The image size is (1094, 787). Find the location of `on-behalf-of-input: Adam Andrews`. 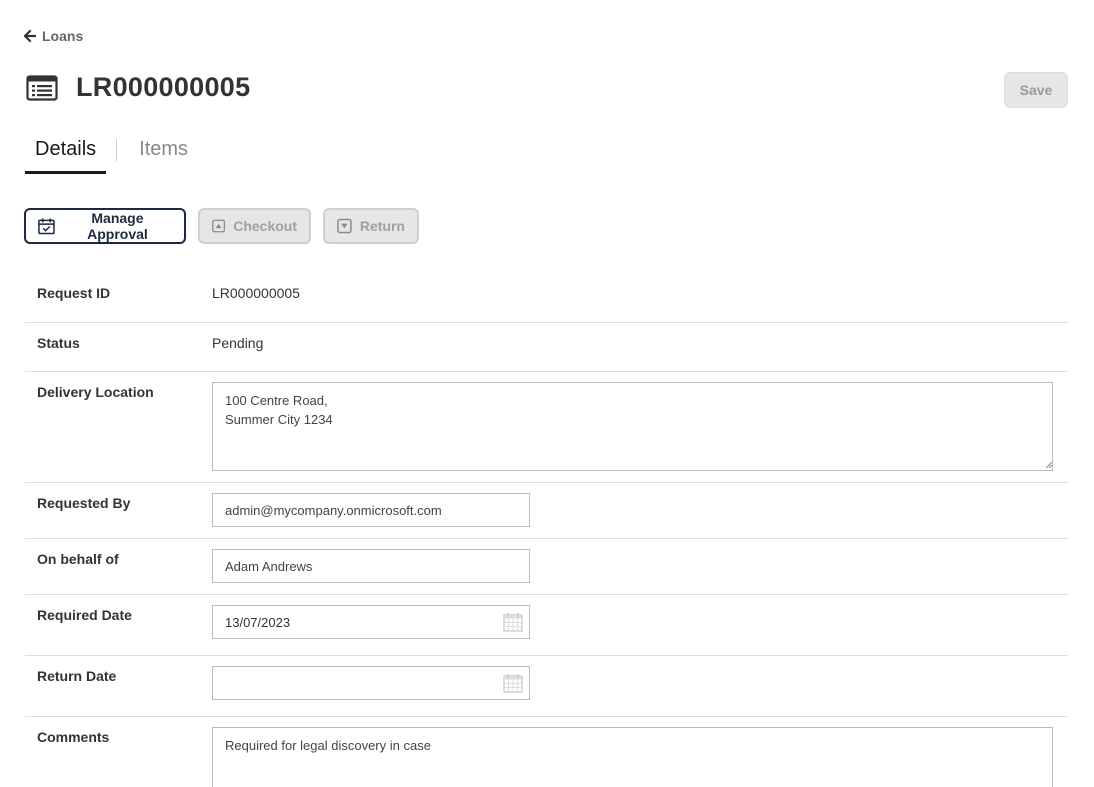

on-behalf-of-input: Adam Andrews is located at coordinates (371, 566).